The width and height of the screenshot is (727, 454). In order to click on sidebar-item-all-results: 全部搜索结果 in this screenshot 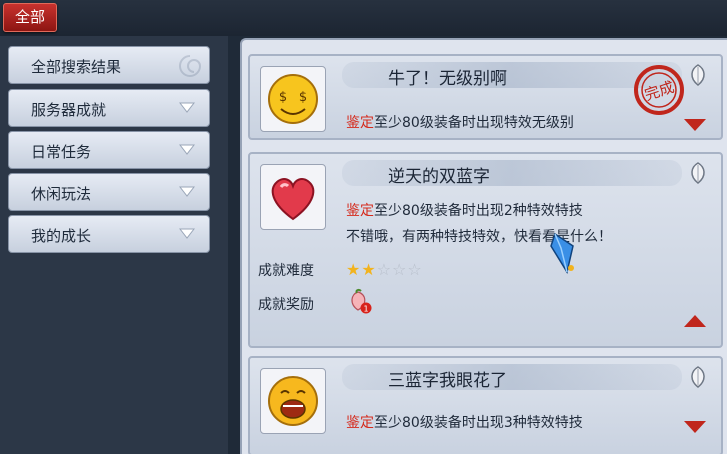, I will do `click(109, 65)`.